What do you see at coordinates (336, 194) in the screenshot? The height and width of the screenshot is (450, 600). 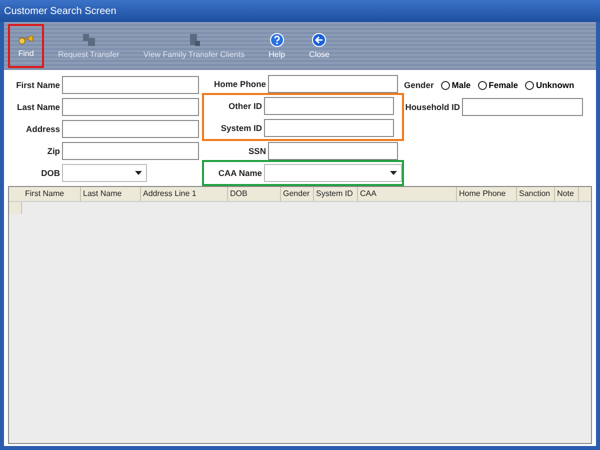 I see `column-header: System ID` at bounding box center [336, 194].